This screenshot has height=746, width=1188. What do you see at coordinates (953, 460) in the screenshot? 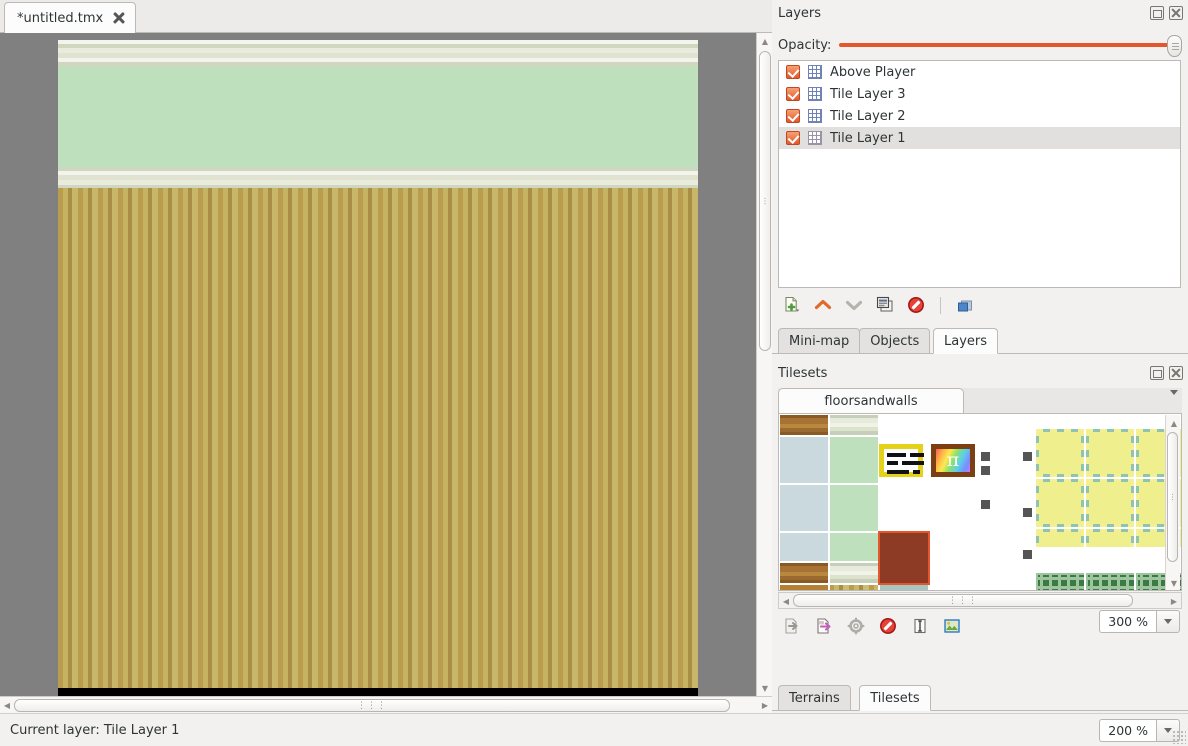
I see `framed-rainbow-tile: π` at bounding box center [953, 460].